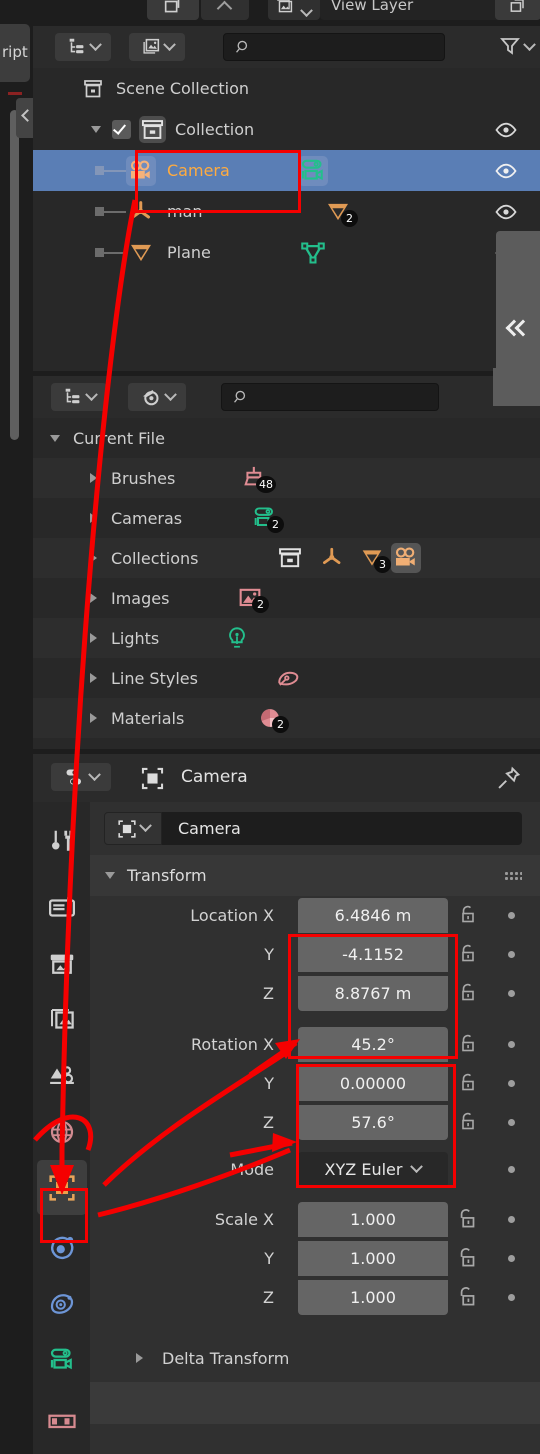  I want to click on tab-modifiers, so click(62, 1247).